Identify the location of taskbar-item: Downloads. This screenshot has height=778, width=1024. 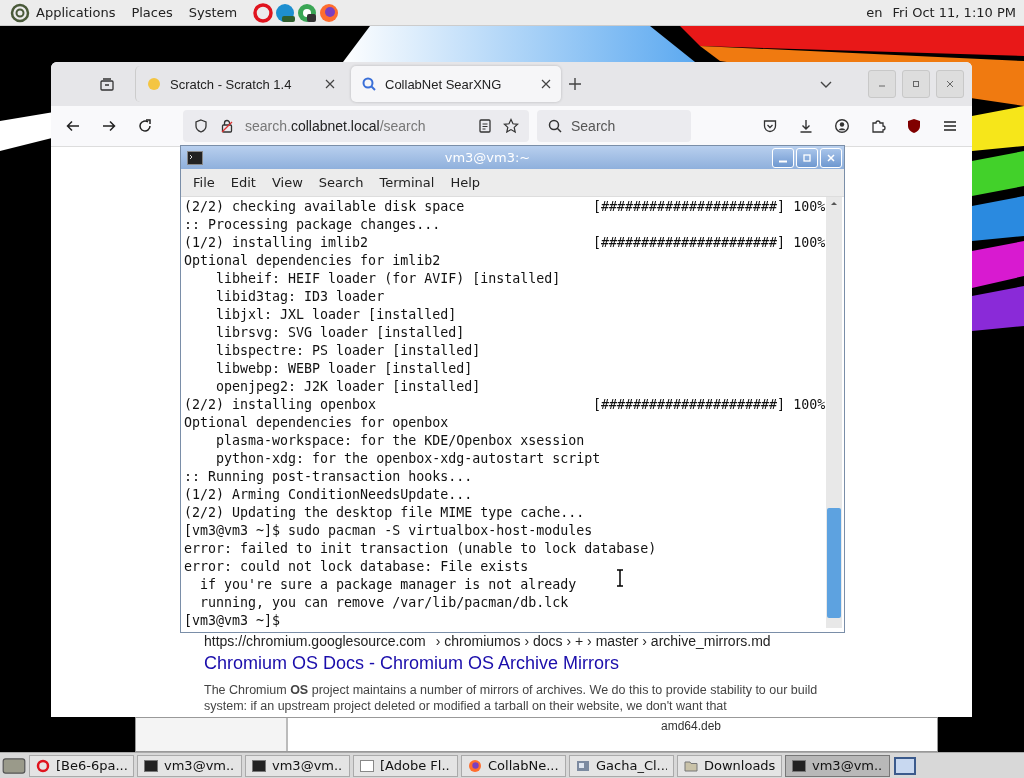
(729, 765).